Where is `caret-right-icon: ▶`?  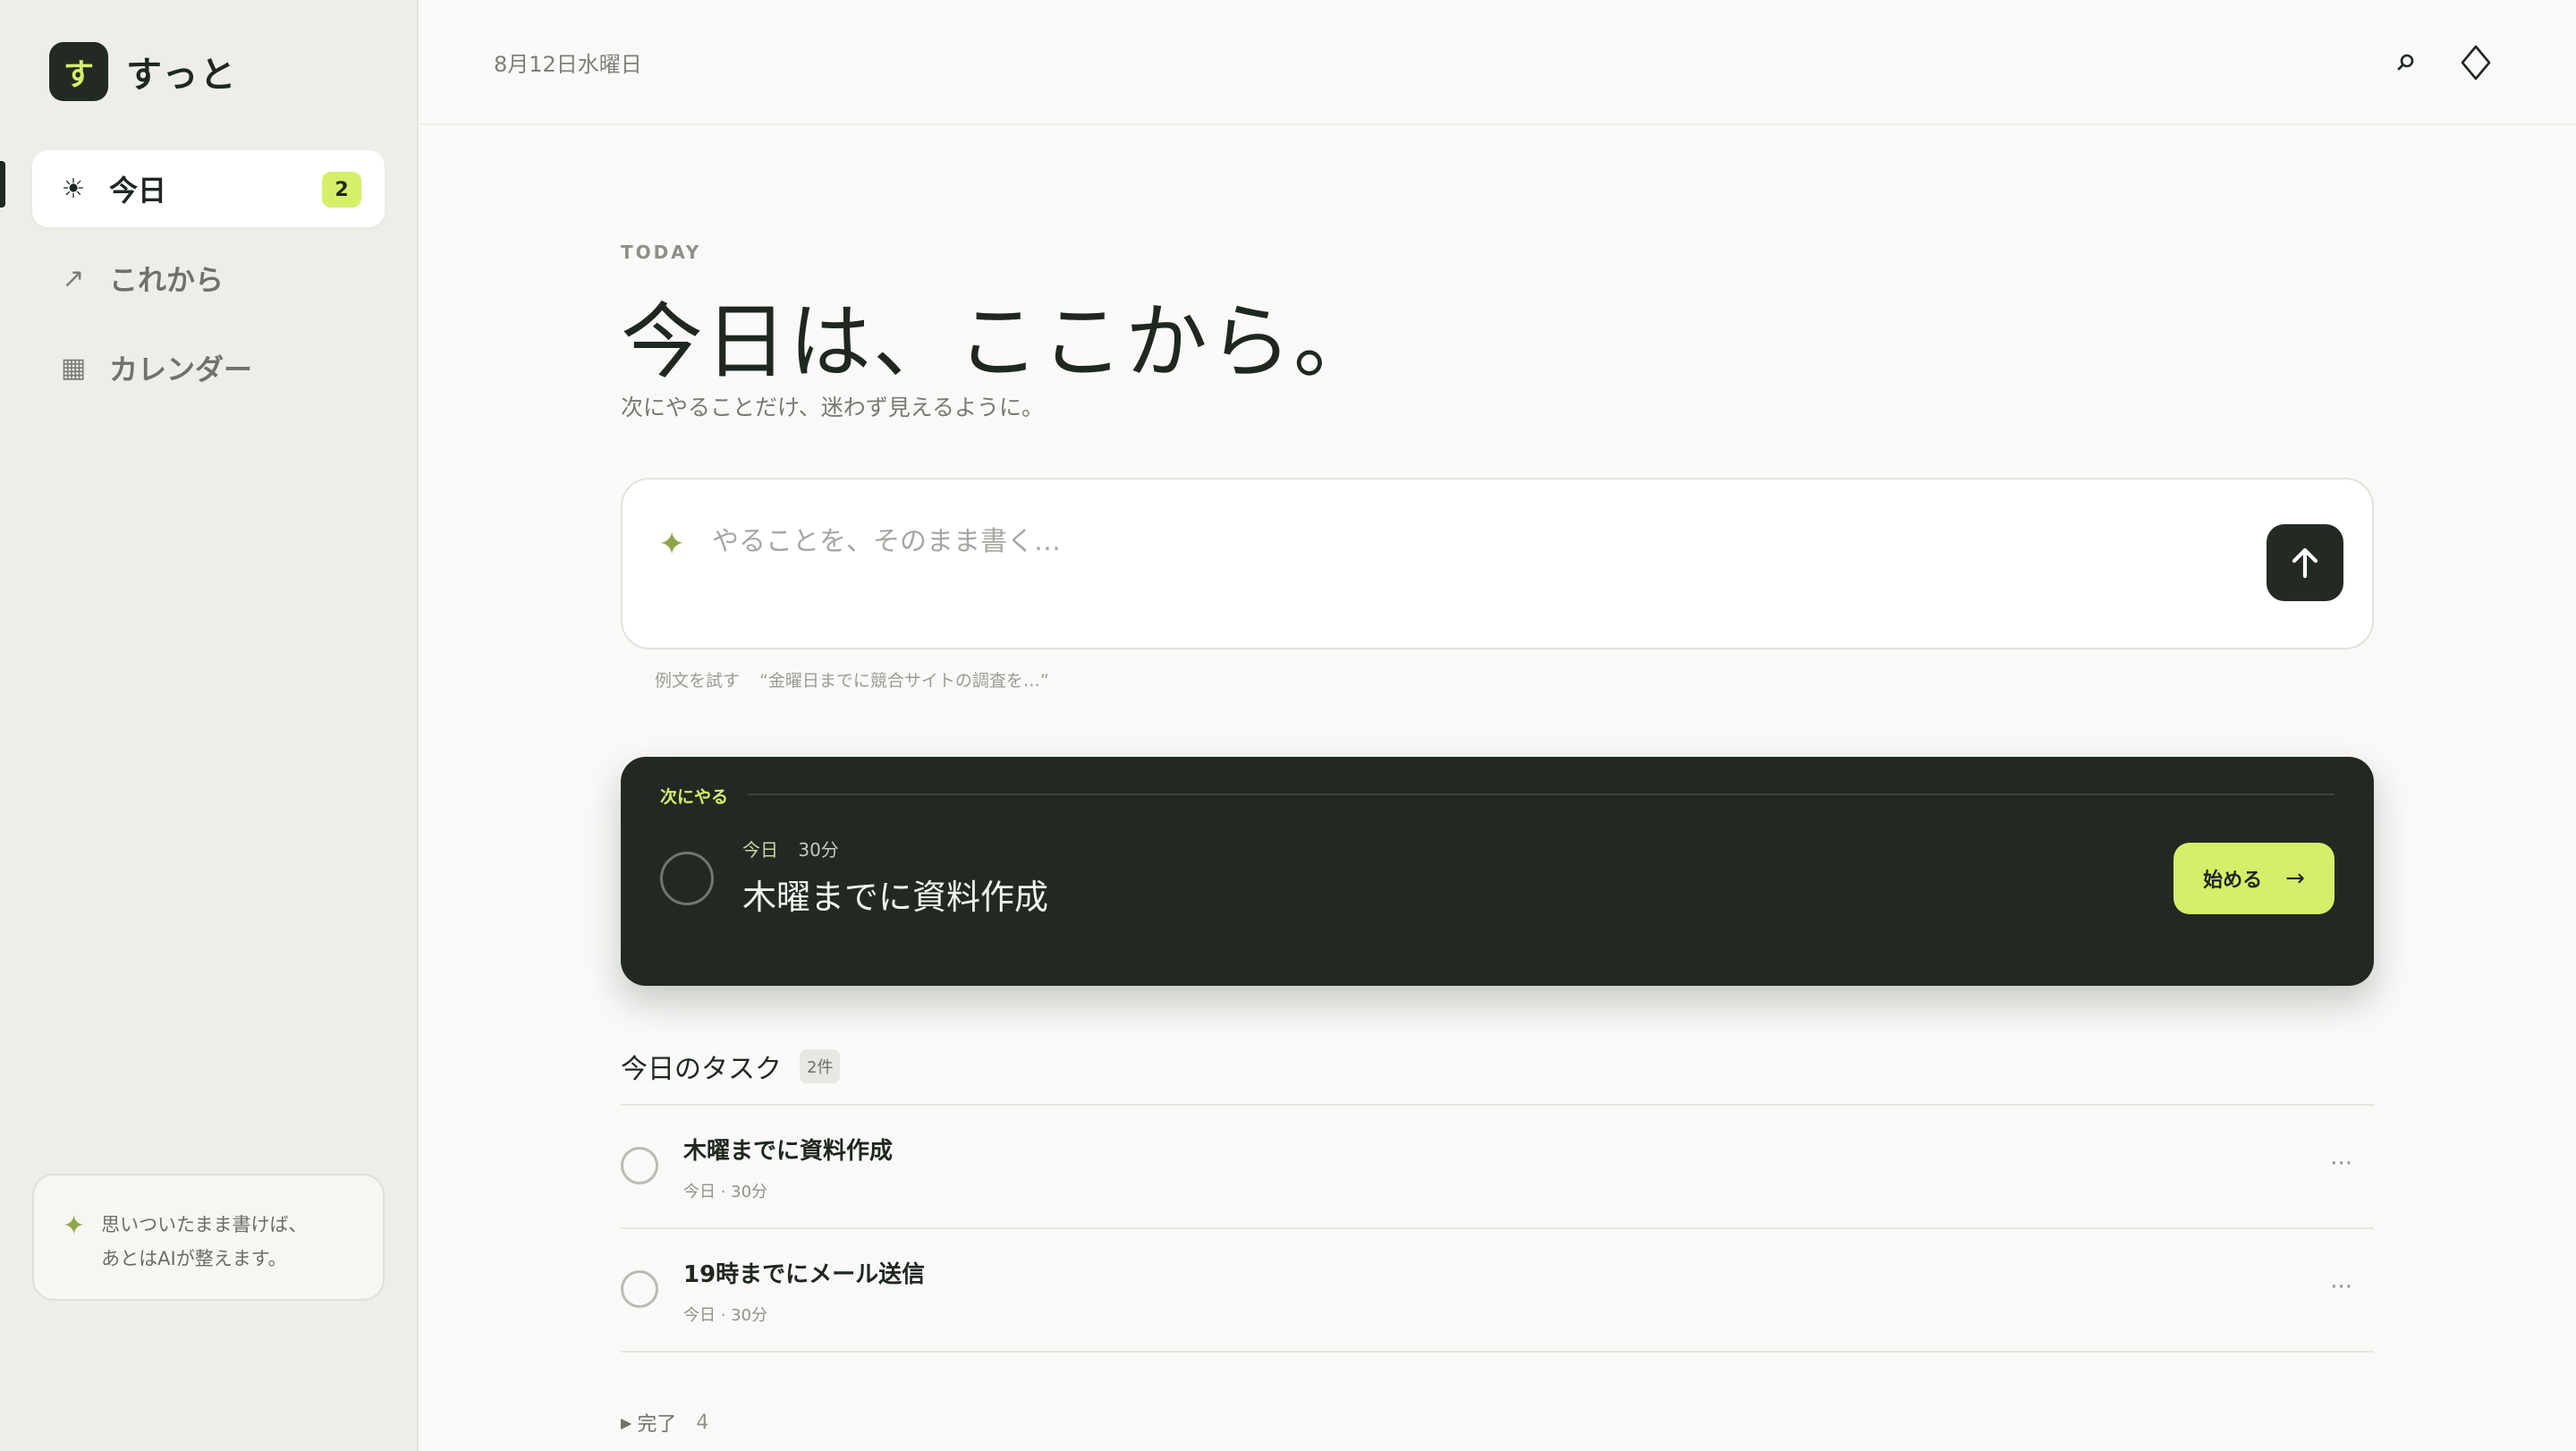 caret-right-icon: ▶ is located at coordinates (626, 1422).